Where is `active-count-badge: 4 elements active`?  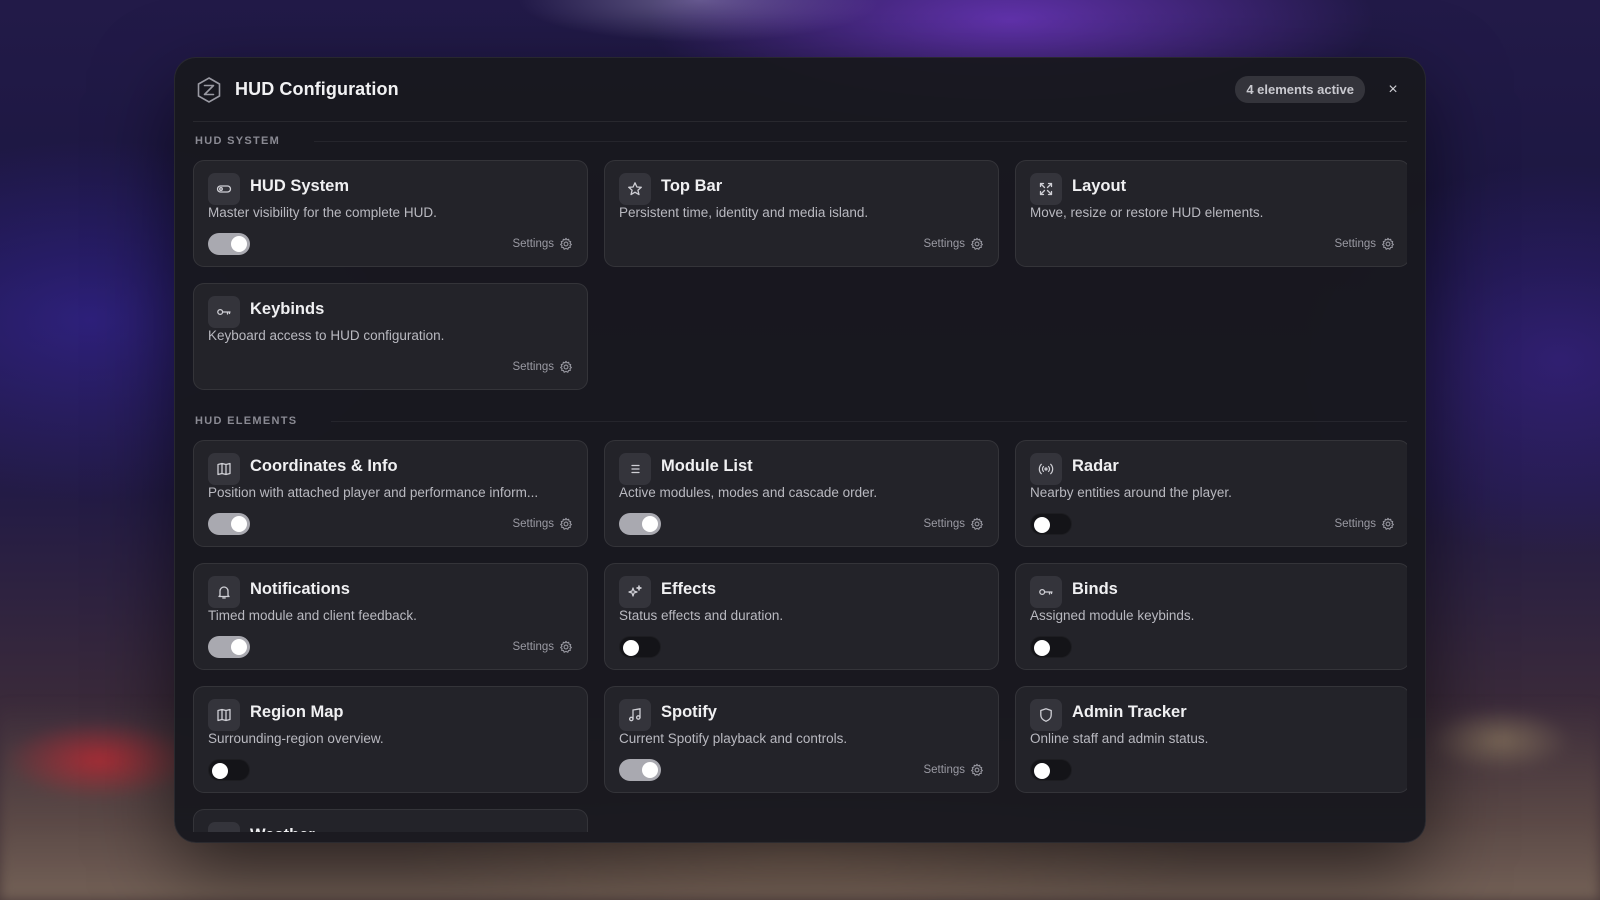
active-count-badge: 4 elements active is located at coordinates (1300, 89).